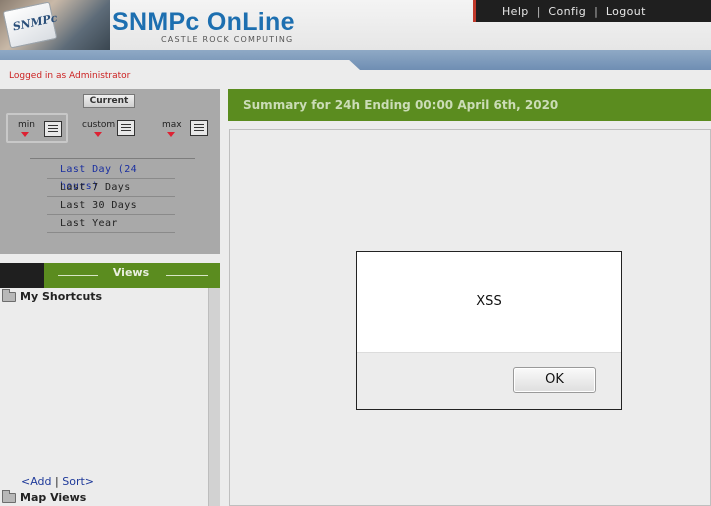 Image resolution: width=711 pixels, height=506 pixels. What do you see at coordinates (203, 22) in the screenshot?
I see `app-title: SNMPc OnLine` at bounding box center [203, 22].